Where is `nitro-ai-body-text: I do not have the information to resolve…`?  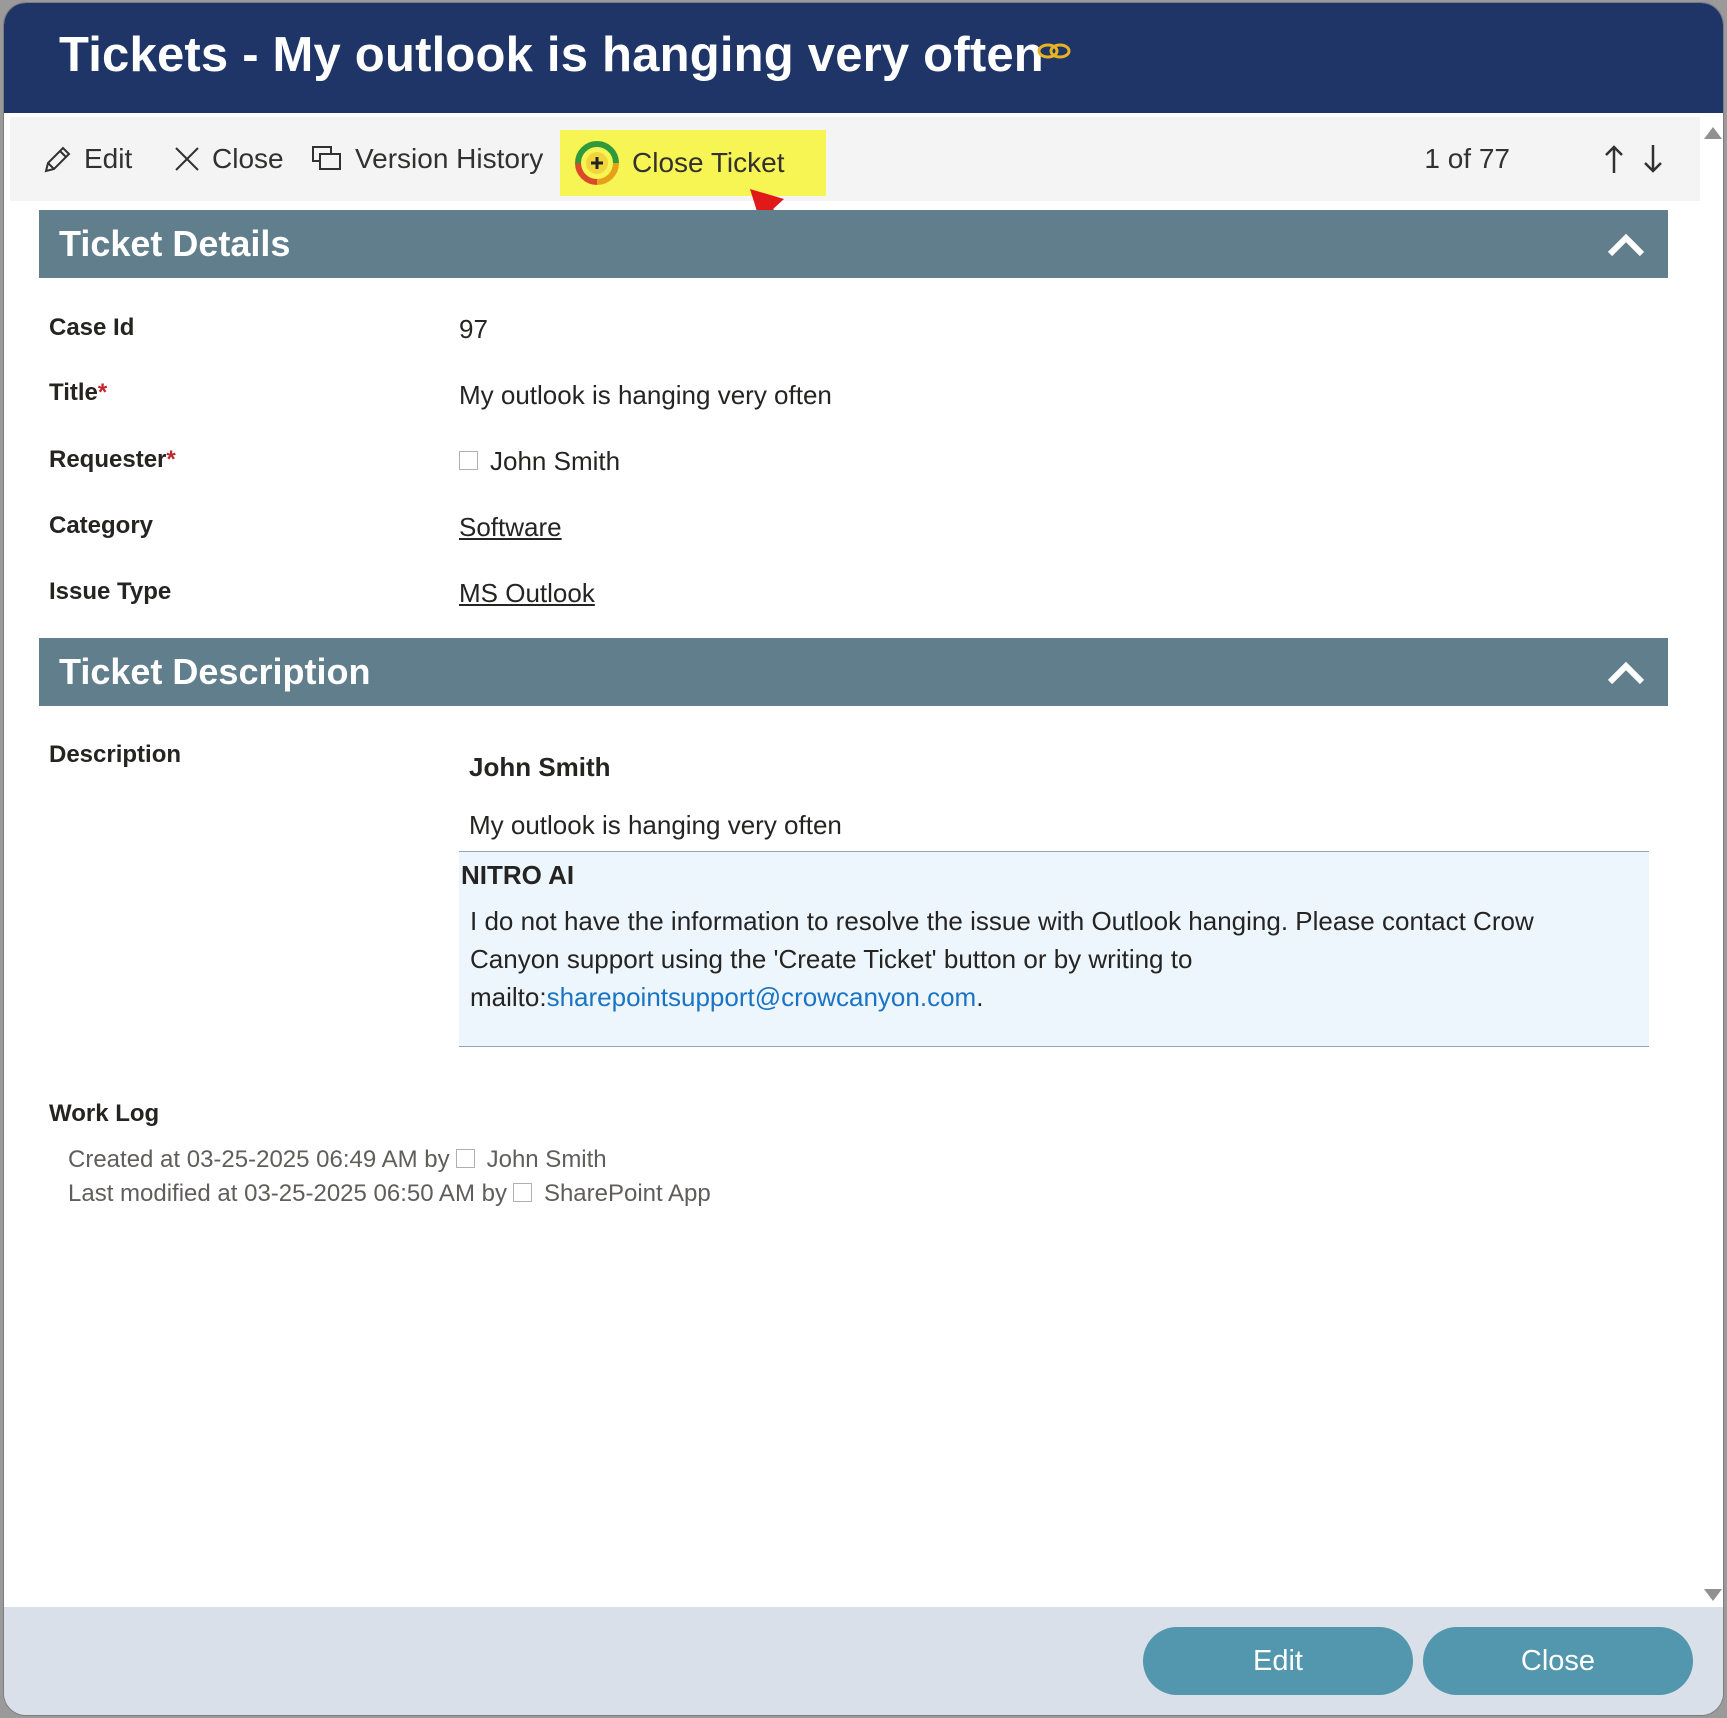 nitro-ai-body-text: I do not have the information to resolve… is located at coordinates (1002, 940).